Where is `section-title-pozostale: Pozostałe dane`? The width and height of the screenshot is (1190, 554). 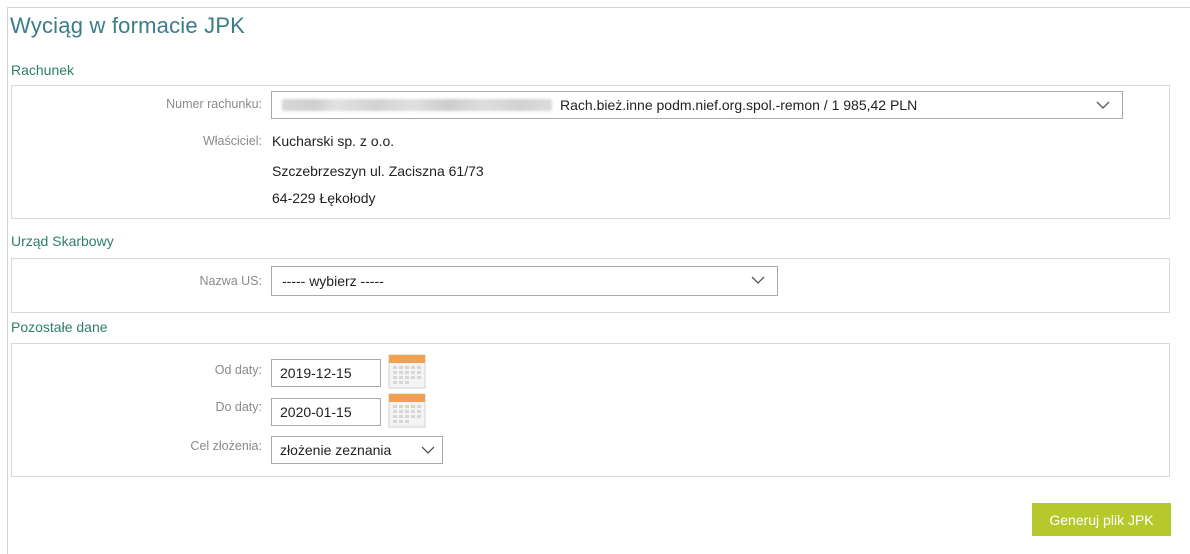 section-title-pozostale: Pozostałe dane is located at coordinates (59, 327).